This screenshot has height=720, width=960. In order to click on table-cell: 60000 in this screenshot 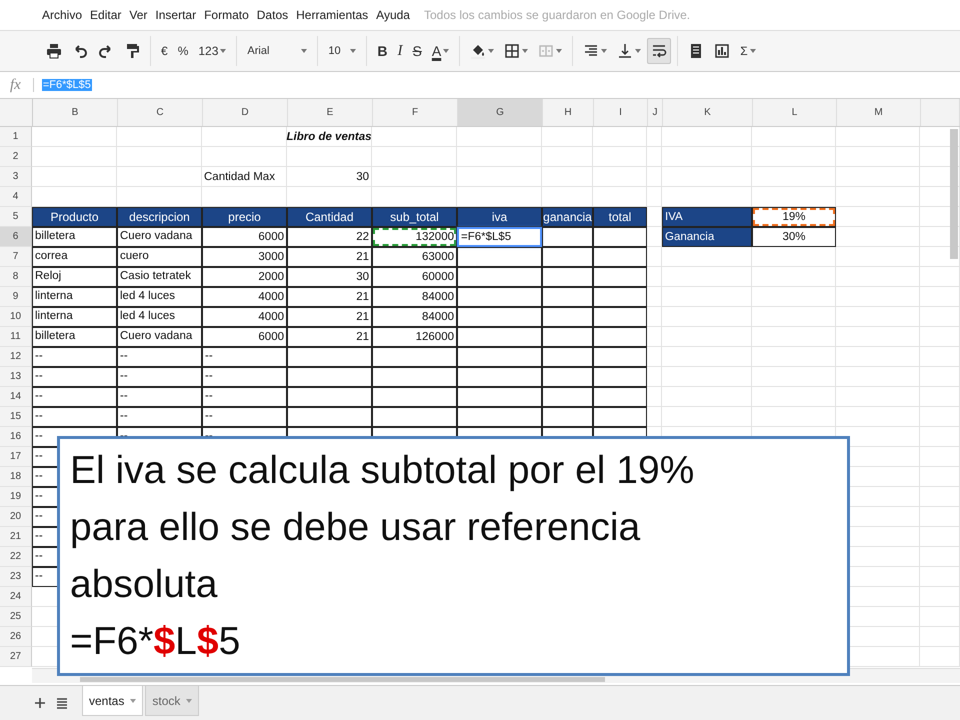, I will do `click(414, 277)`.